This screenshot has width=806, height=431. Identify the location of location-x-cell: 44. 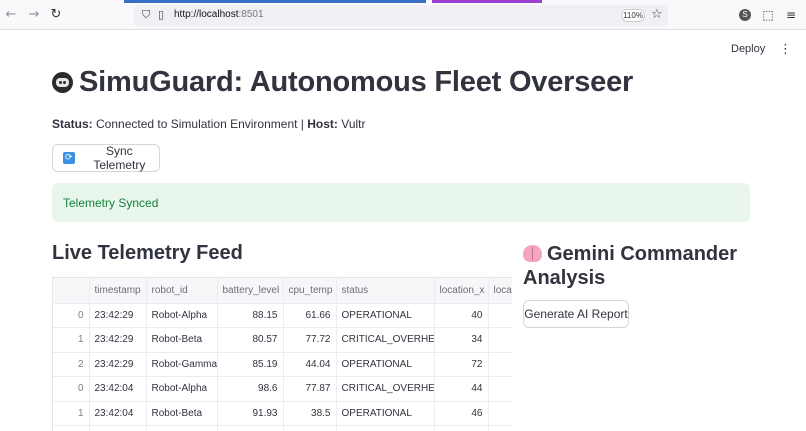
(461, 389).